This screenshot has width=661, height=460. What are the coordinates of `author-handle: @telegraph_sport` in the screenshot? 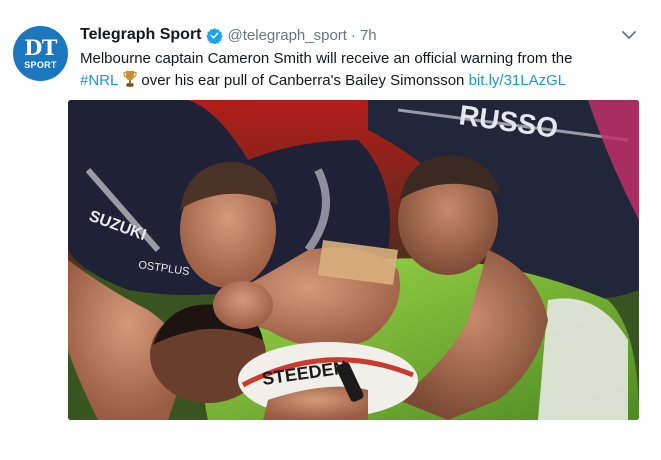 It's located at (287, 35).